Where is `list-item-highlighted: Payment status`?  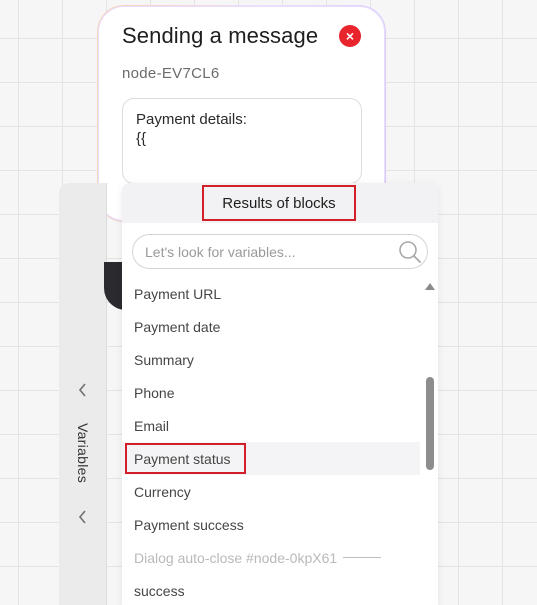
list-item-highlighted: Payment status is located at coordinates (271, 458).